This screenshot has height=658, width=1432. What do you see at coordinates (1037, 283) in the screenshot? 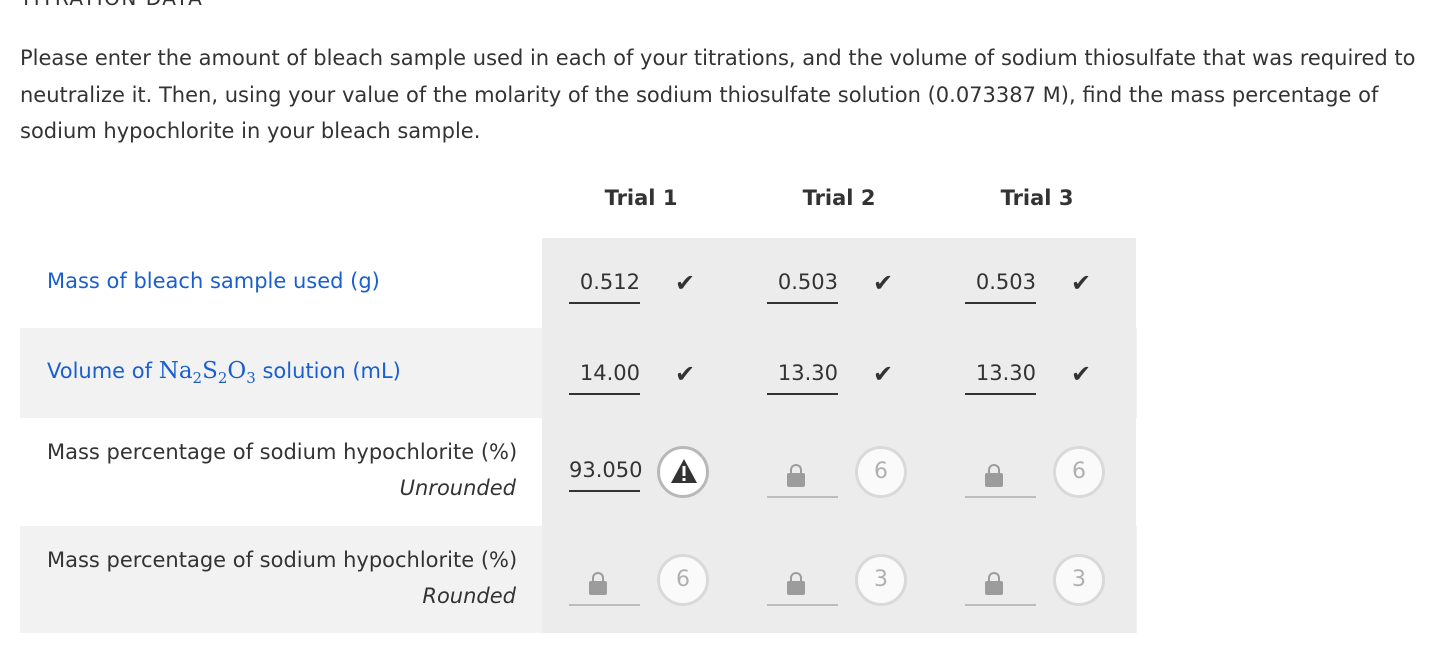
I see `mass-trial-3-cell: 0.503 ✔` at bounding box center [1037, 283].